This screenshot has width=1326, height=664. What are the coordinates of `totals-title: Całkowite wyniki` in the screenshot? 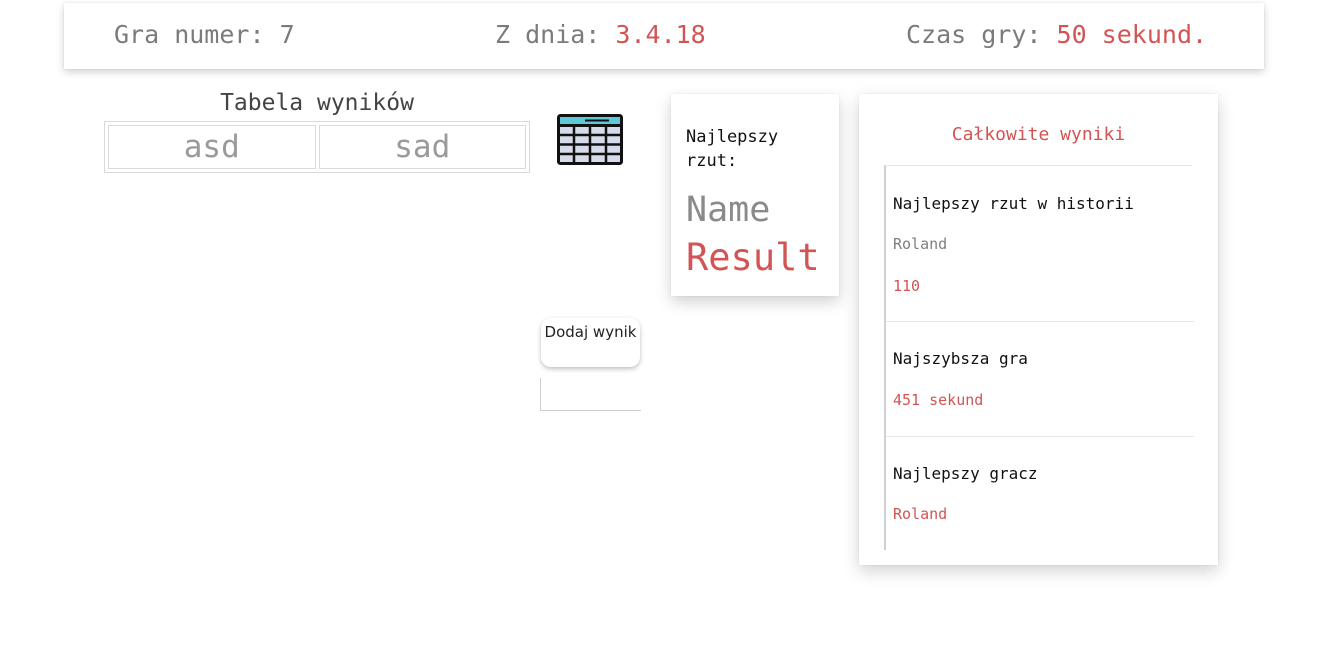 It's located at (1038, 134).